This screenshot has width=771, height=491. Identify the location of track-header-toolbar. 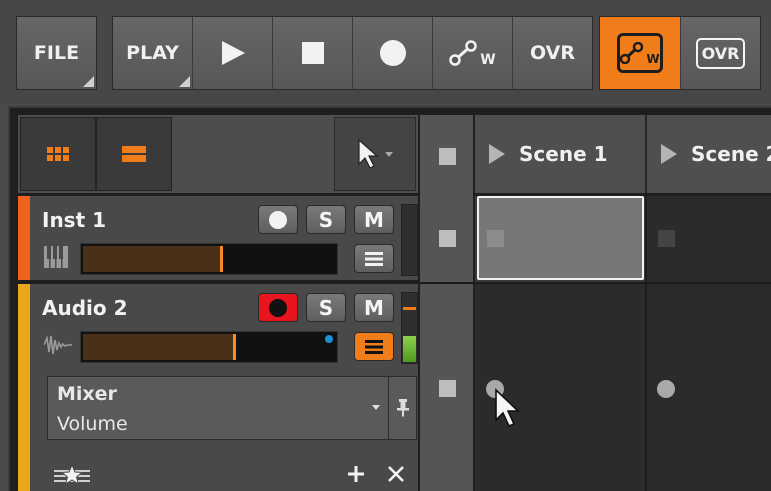
(218, 154).